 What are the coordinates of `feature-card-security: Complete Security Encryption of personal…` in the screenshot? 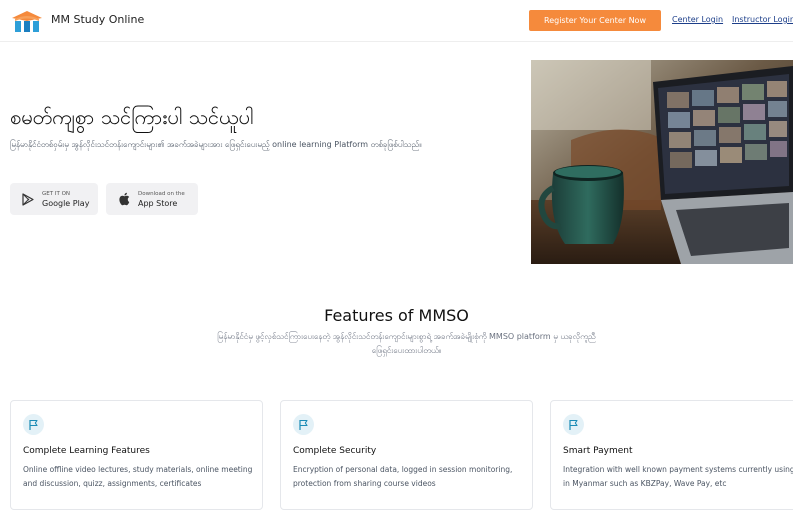 It's located at (406, 455).